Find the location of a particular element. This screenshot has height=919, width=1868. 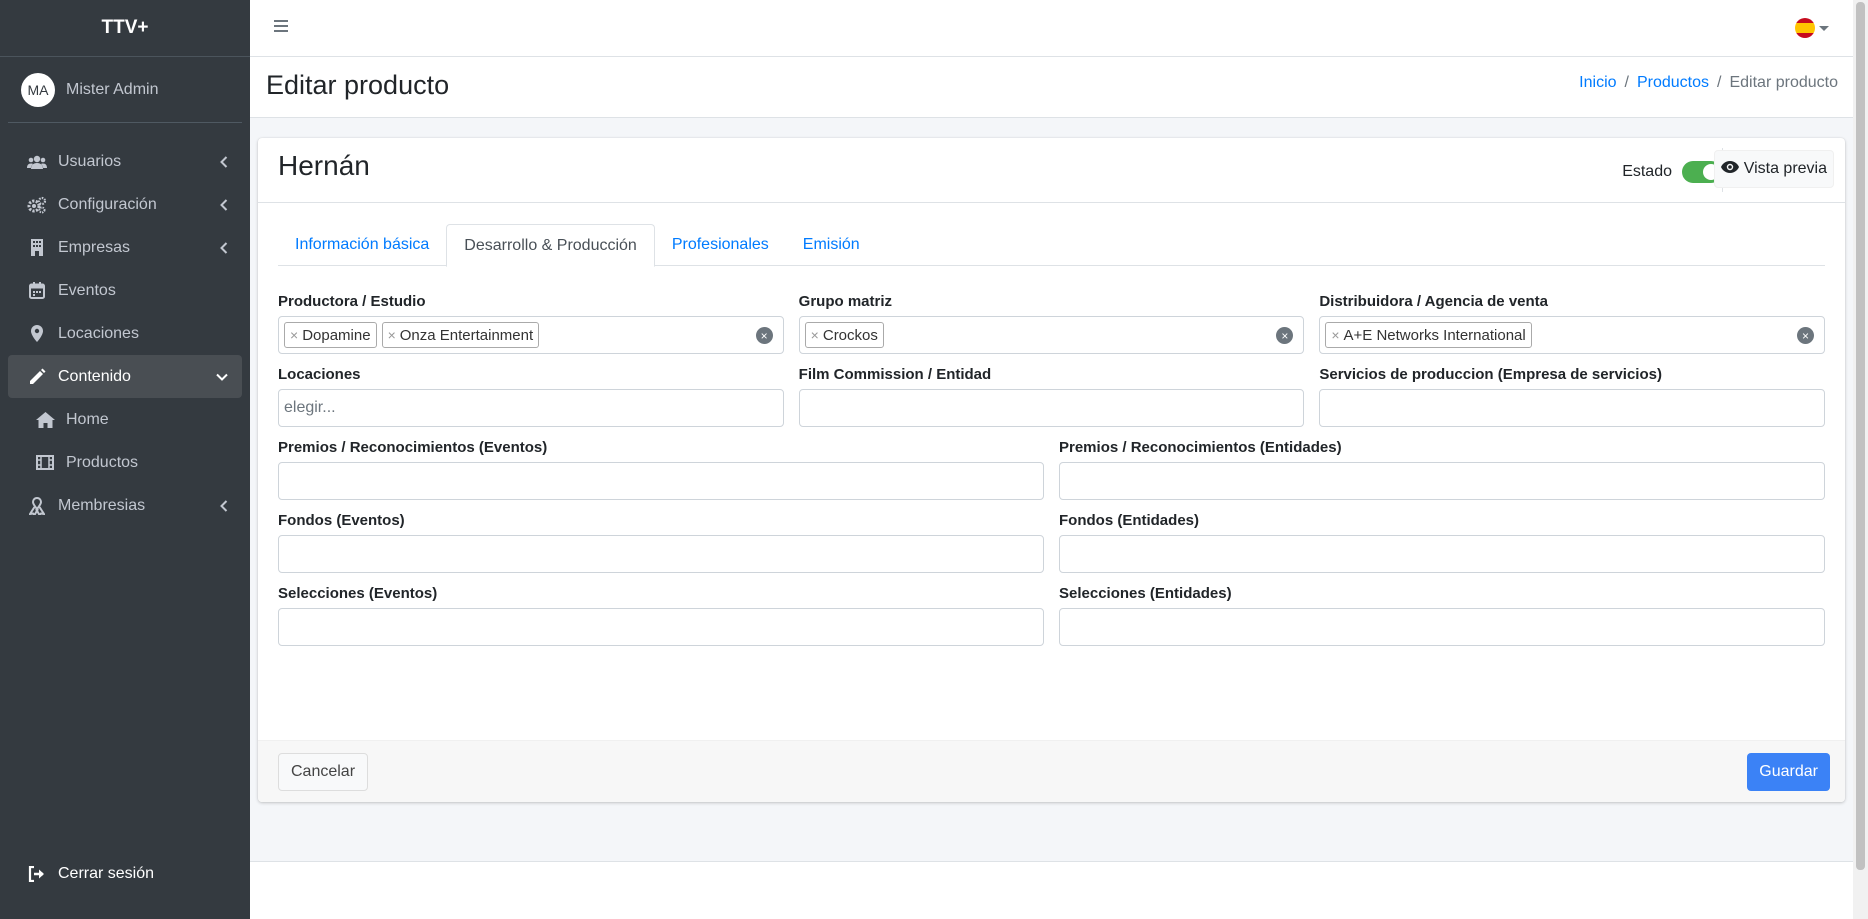

breadcrumb-current: Editar producto is located at coordinates (1783, 82).